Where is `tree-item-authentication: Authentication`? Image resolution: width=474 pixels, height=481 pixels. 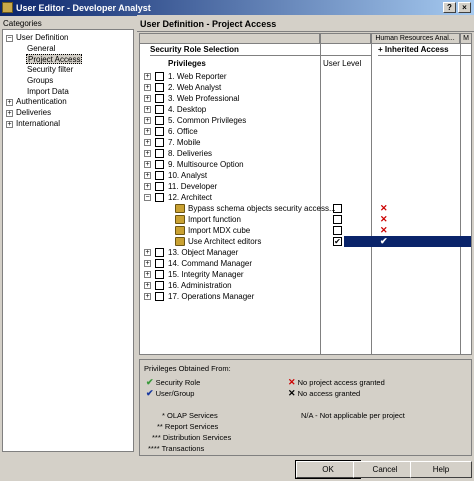 tree-item-authentication: Authentication is located at coordinates (41, 102).